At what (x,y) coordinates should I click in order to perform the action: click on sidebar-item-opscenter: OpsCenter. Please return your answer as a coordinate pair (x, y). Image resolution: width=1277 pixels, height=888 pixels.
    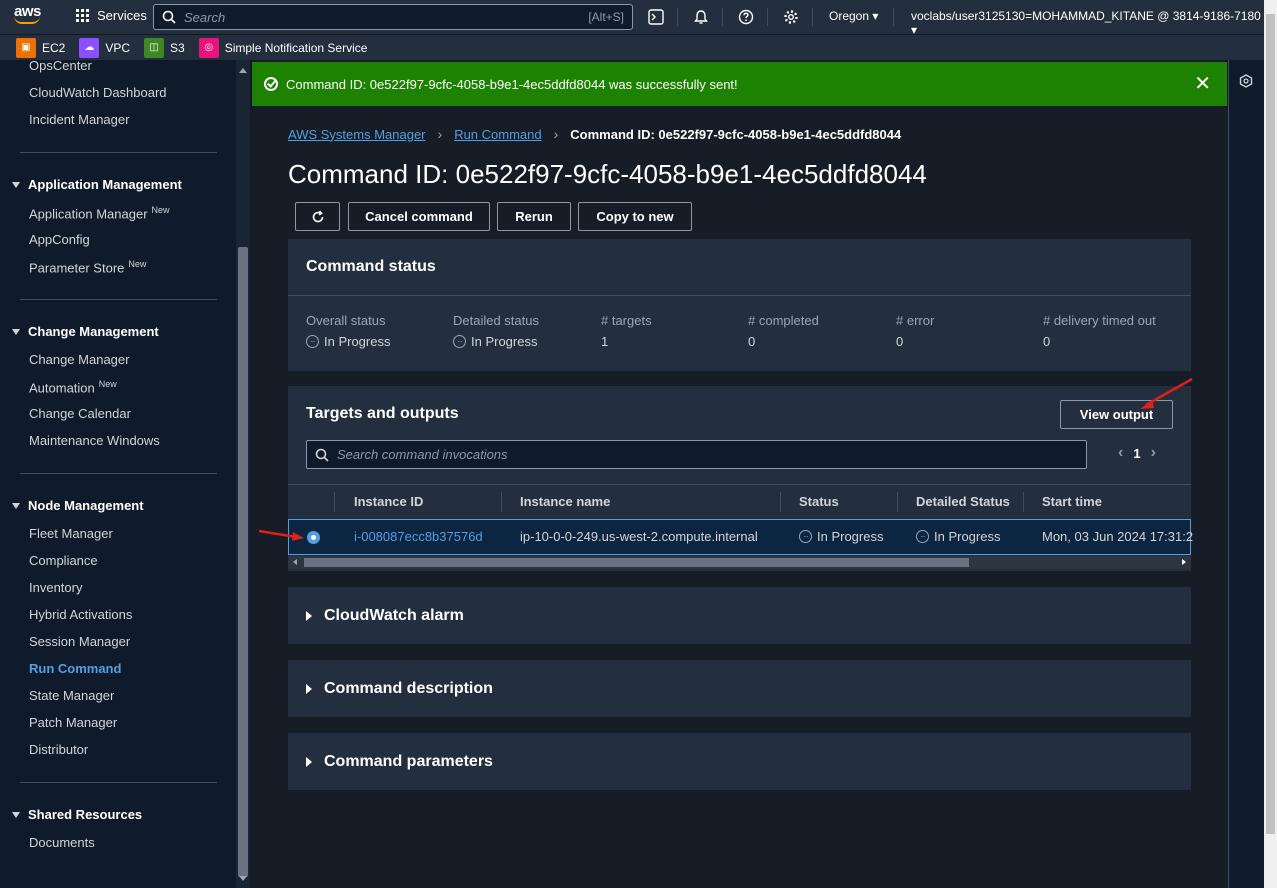
    Looking at the image, I should click on (60, 66).